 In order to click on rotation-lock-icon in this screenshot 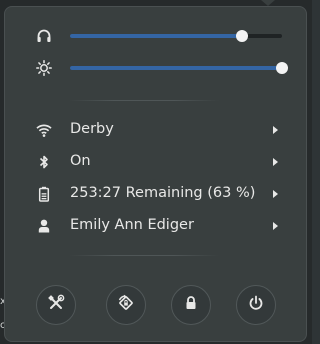, I will do `click(126, 305)`.